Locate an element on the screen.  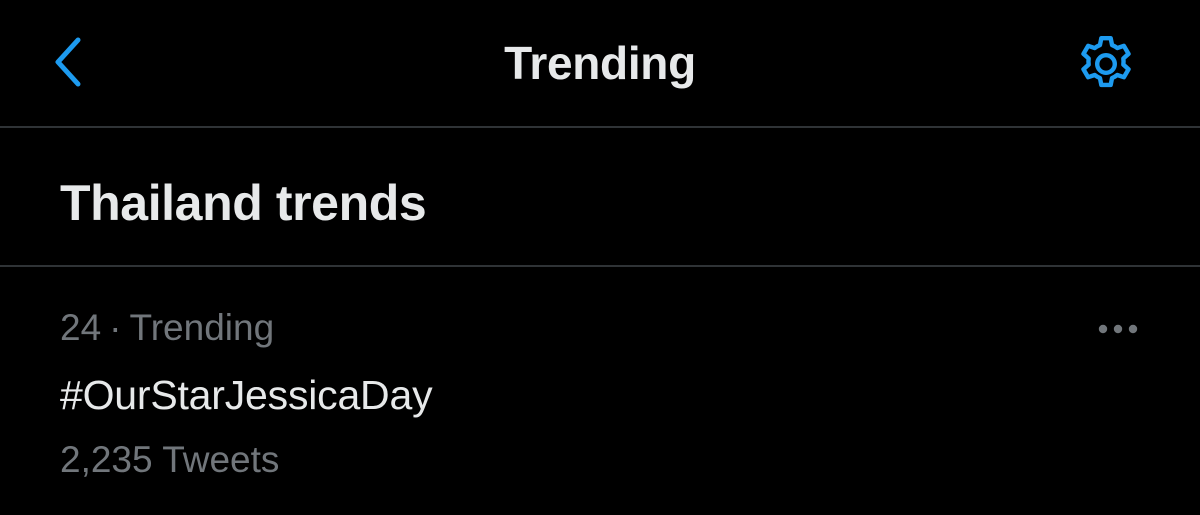
chevron-left-icon is located at coordinates (68, 64).